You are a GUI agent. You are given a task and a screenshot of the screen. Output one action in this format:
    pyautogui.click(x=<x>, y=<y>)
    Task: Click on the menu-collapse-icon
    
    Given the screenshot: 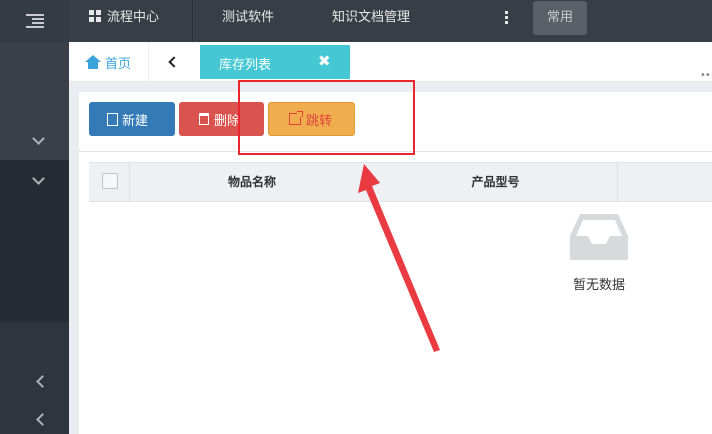 What is the action you would take?
    pyautogui.click(x=34, y=21)
    